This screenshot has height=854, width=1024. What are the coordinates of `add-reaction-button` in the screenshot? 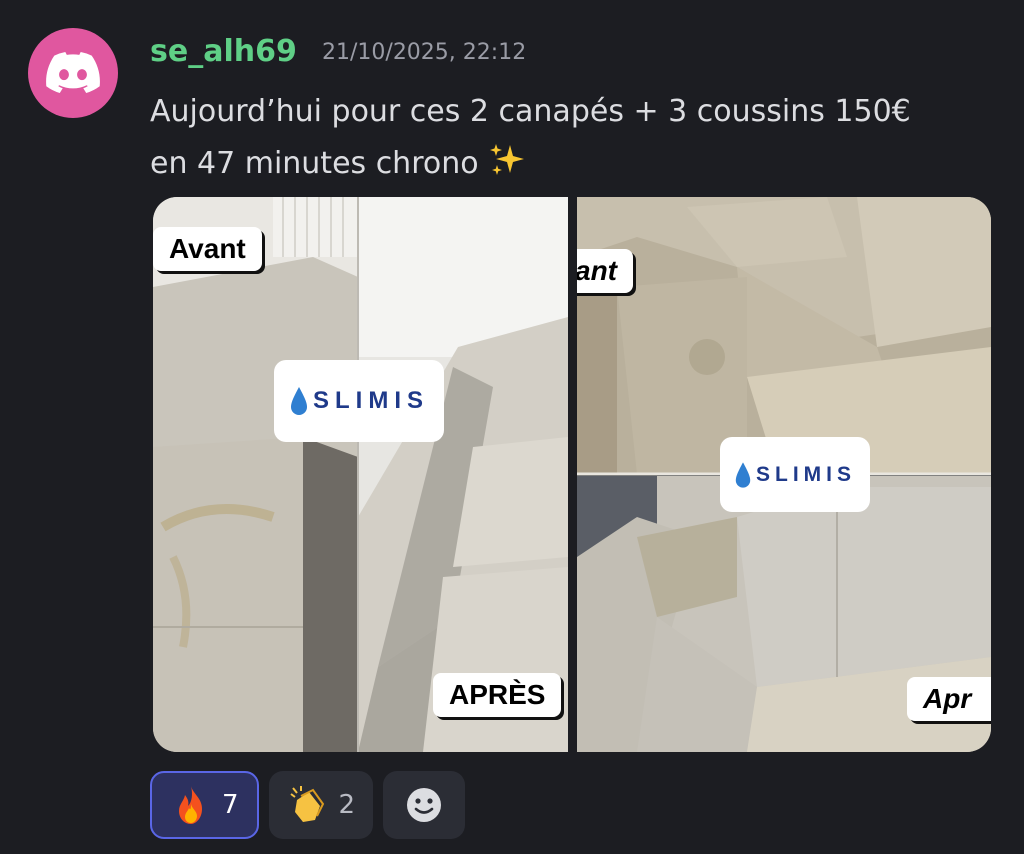 It's located at (424, 805).